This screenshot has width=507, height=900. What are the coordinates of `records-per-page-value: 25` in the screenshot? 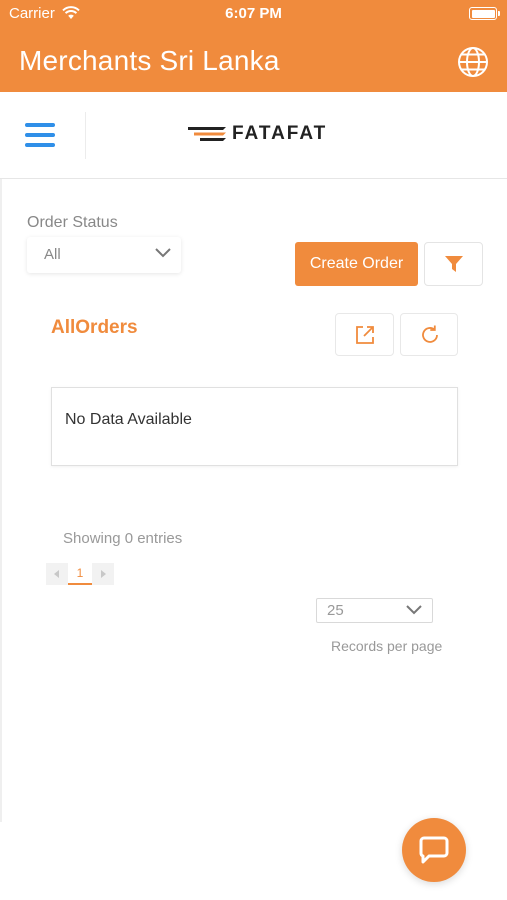 It's located at (335, 610).